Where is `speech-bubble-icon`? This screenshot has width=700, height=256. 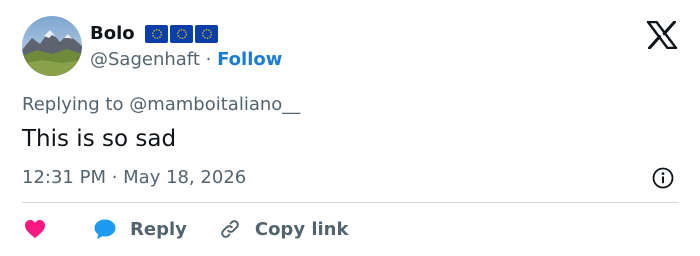 speech-bubble-icon is located at coordinates (105, 229).